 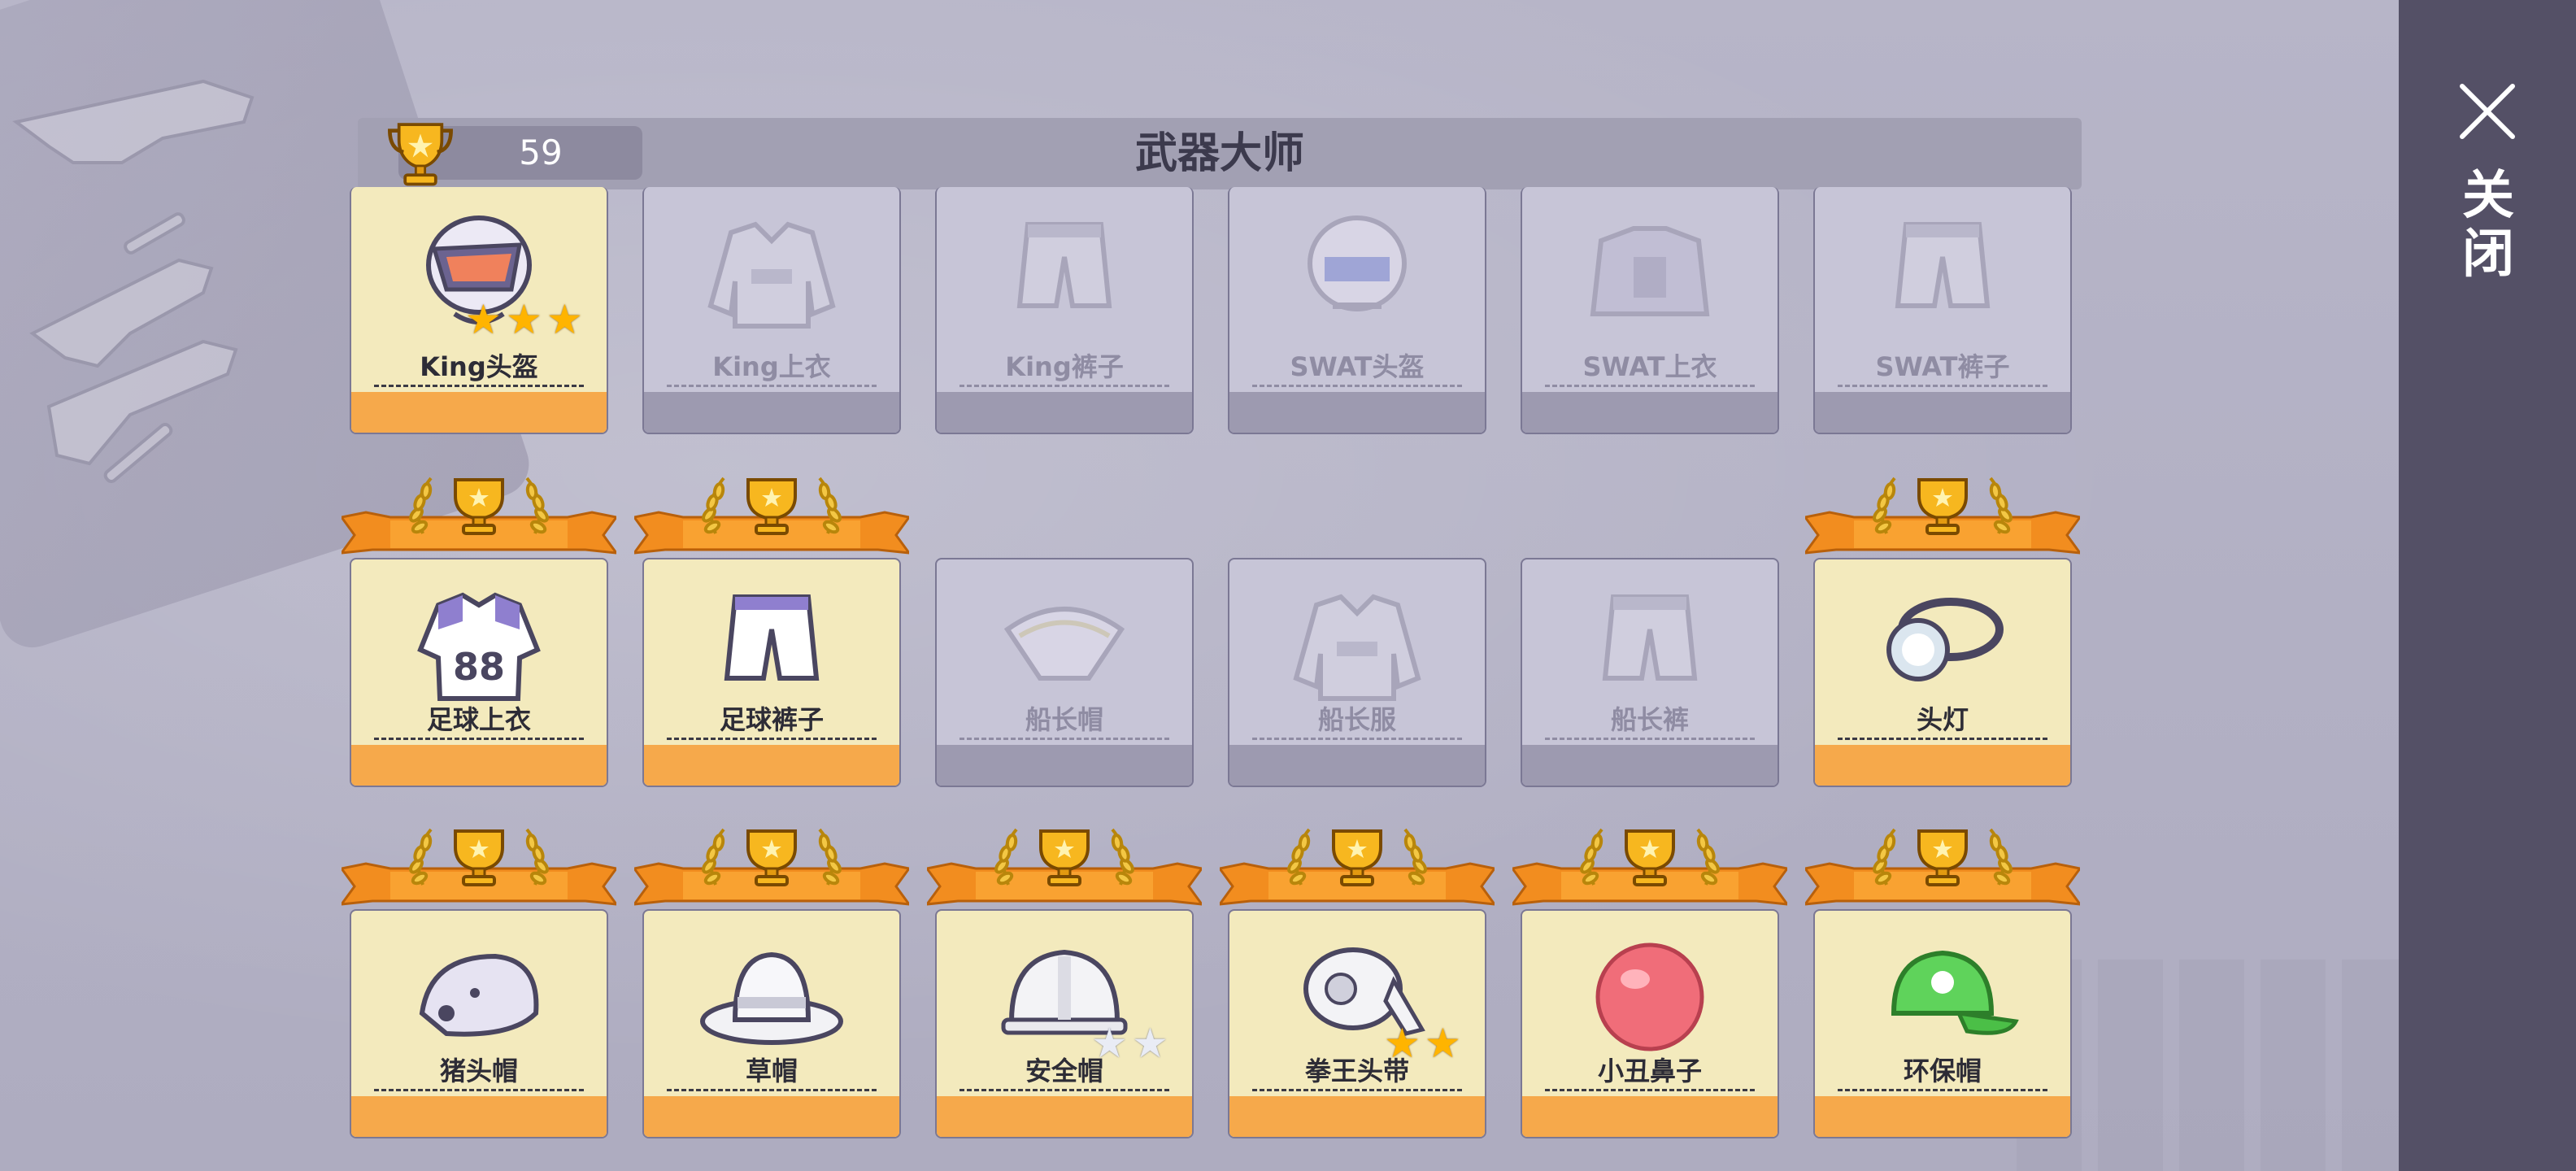 I want to click on item-label: 拳王头带, so click(x=1357, y=1071).